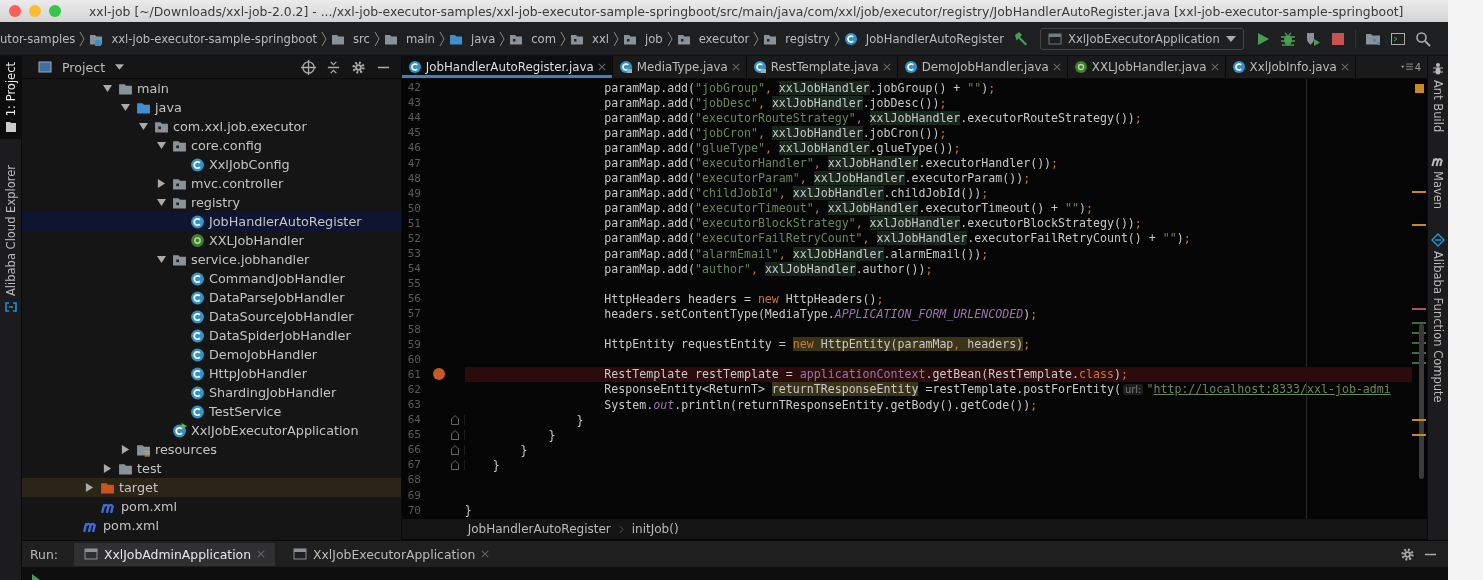 The width and height of the screenshot is (1483, 580). What do you see at coordinates (211, 202) in the screenshot?
I see `tree-item: registry` at bounding box center [211, 202].